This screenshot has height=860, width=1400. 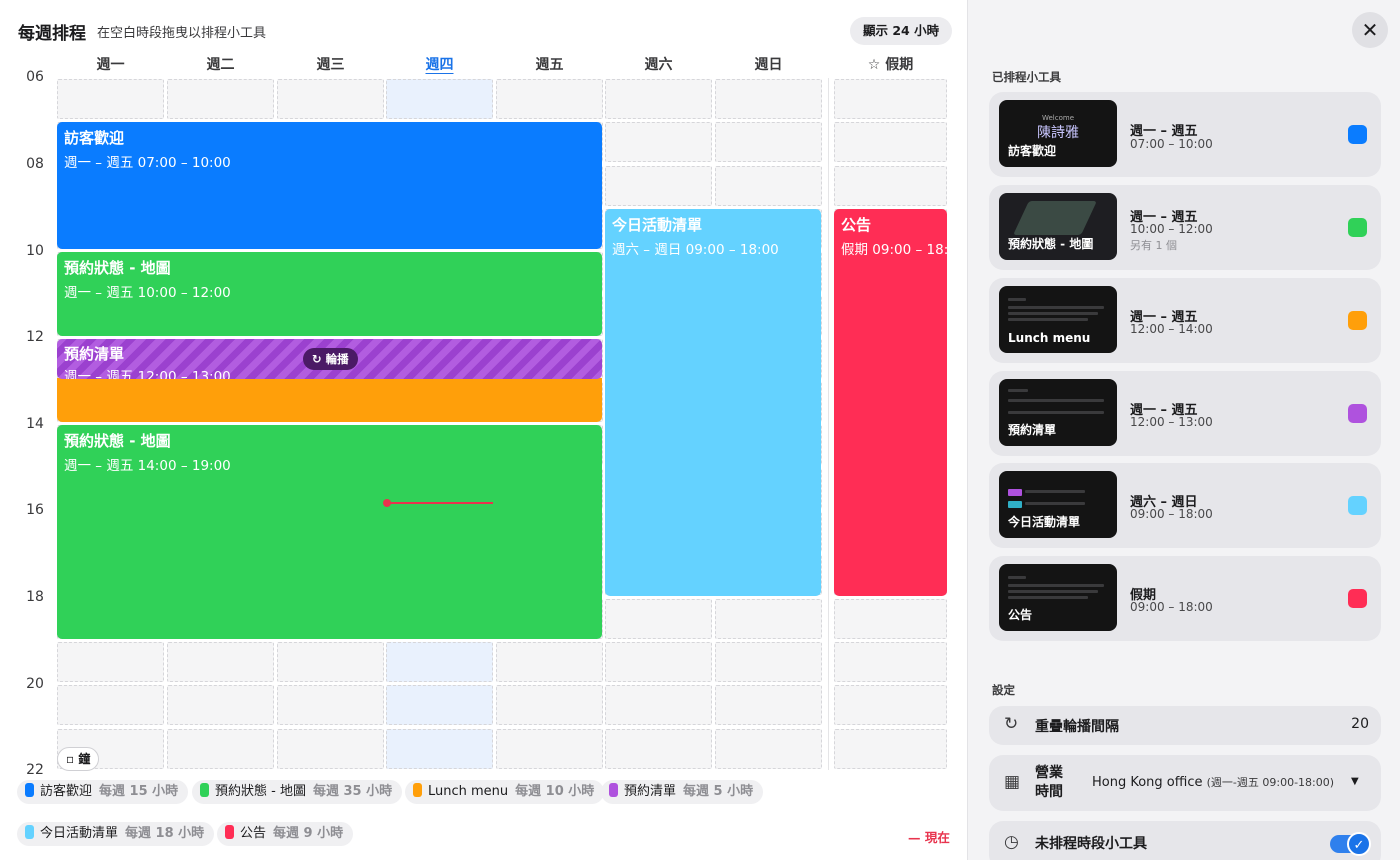 I want to click on close-icon: ✕, so click(x=1370, y=30).